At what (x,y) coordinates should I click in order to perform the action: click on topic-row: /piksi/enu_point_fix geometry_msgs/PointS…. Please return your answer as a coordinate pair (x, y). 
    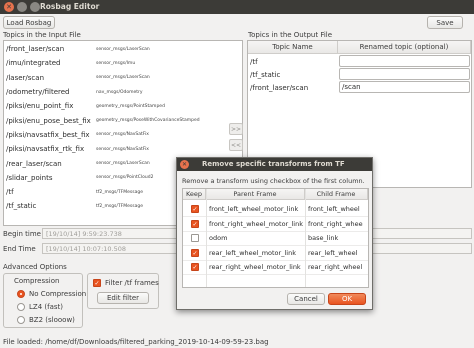
    Looking at the image, I should click on (123, 106).